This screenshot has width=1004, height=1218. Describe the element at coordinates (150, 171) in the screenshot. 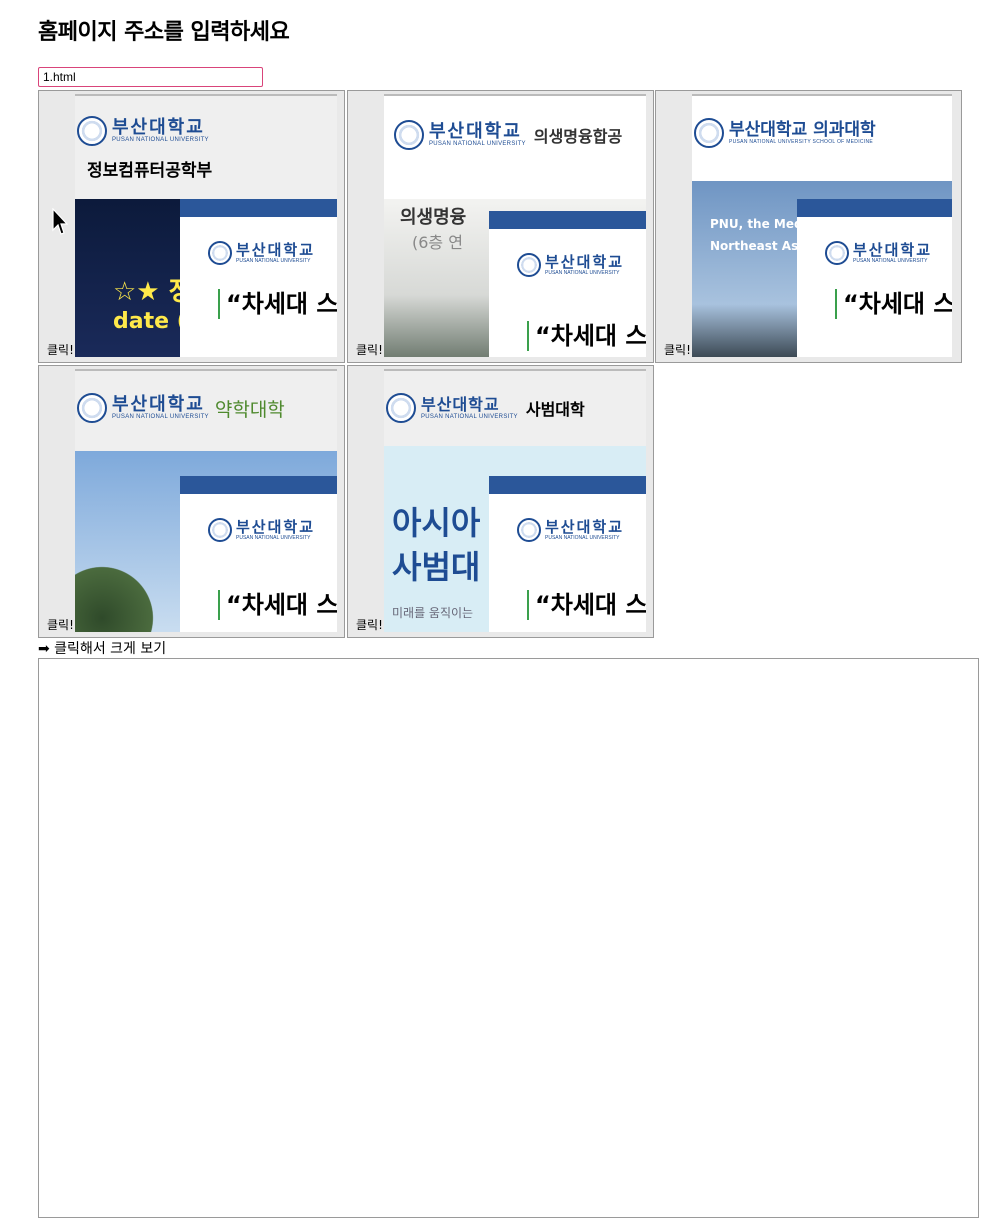

I see `department-name: 정보컴퓨터공학부` at that location.